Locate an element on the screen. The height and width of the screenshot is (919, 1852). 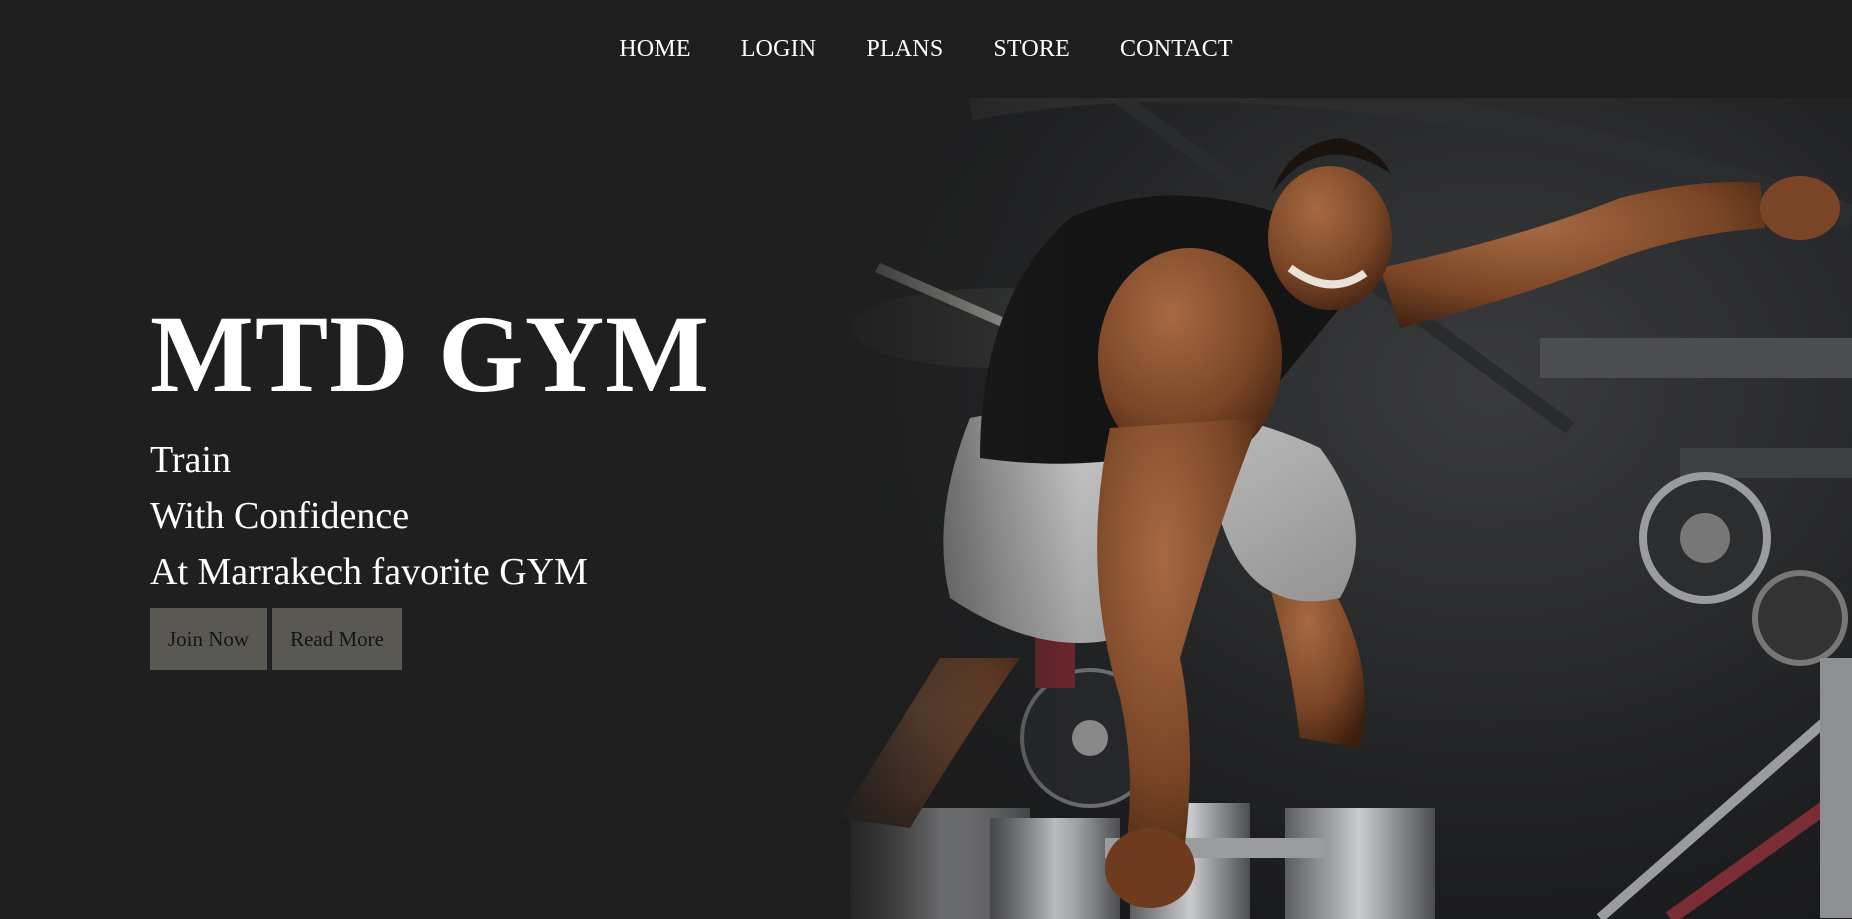
top-navbar: HOME LOGIN PLANS STORE CONTACT is located at coordinates (926, 49).